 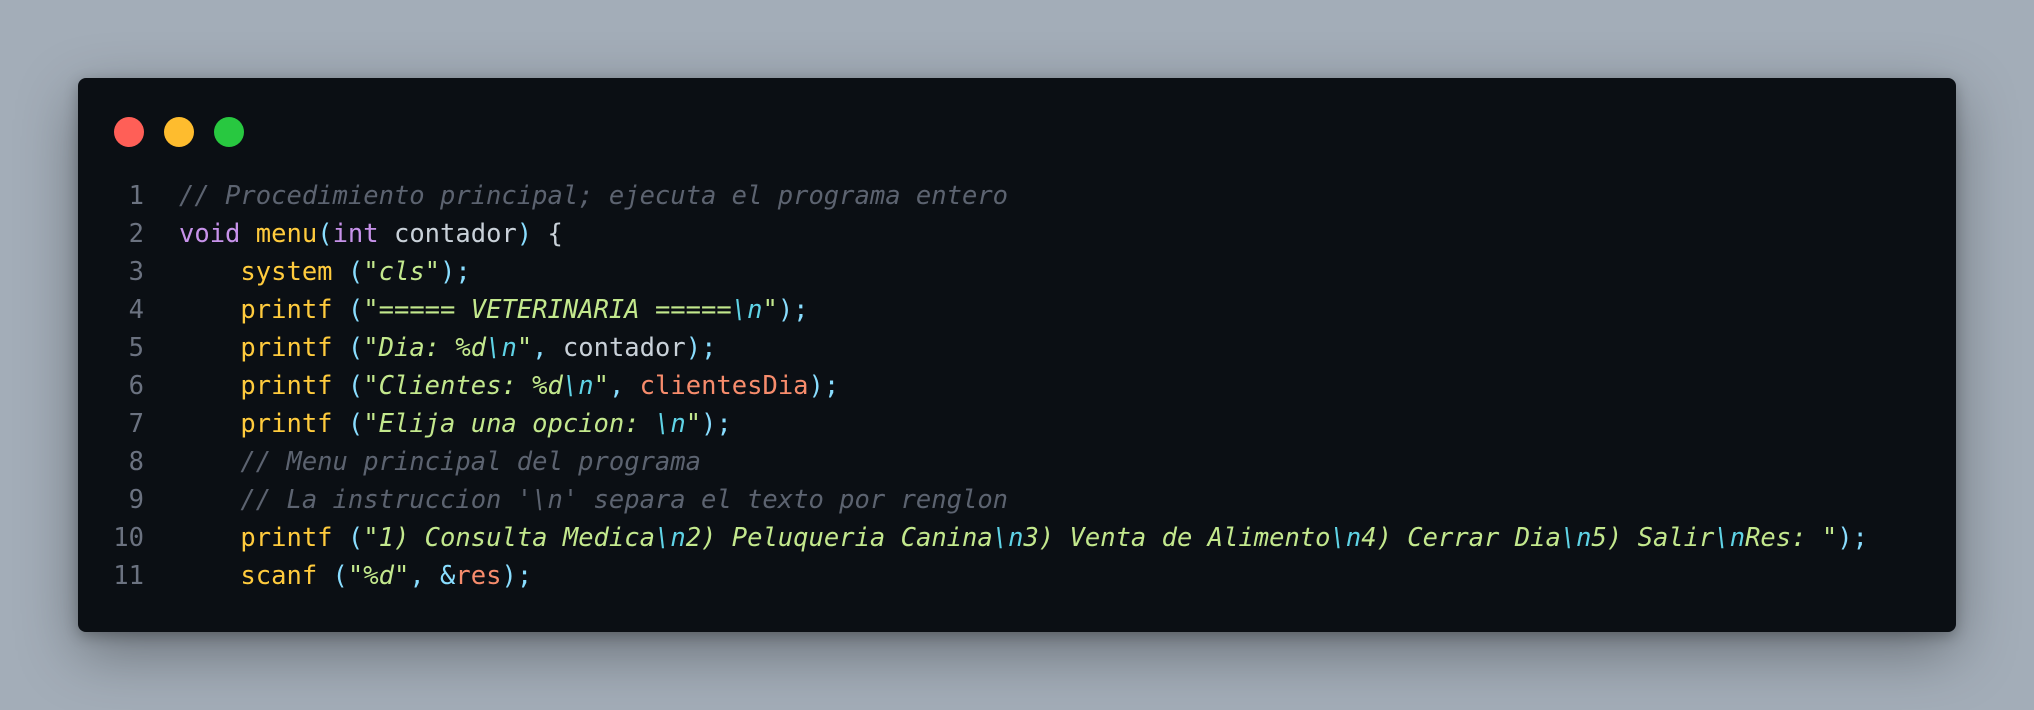 What do you see at coordinates (478, 576) in the screenshot?
I see `code-token: res` at bounding box center [478, 576].